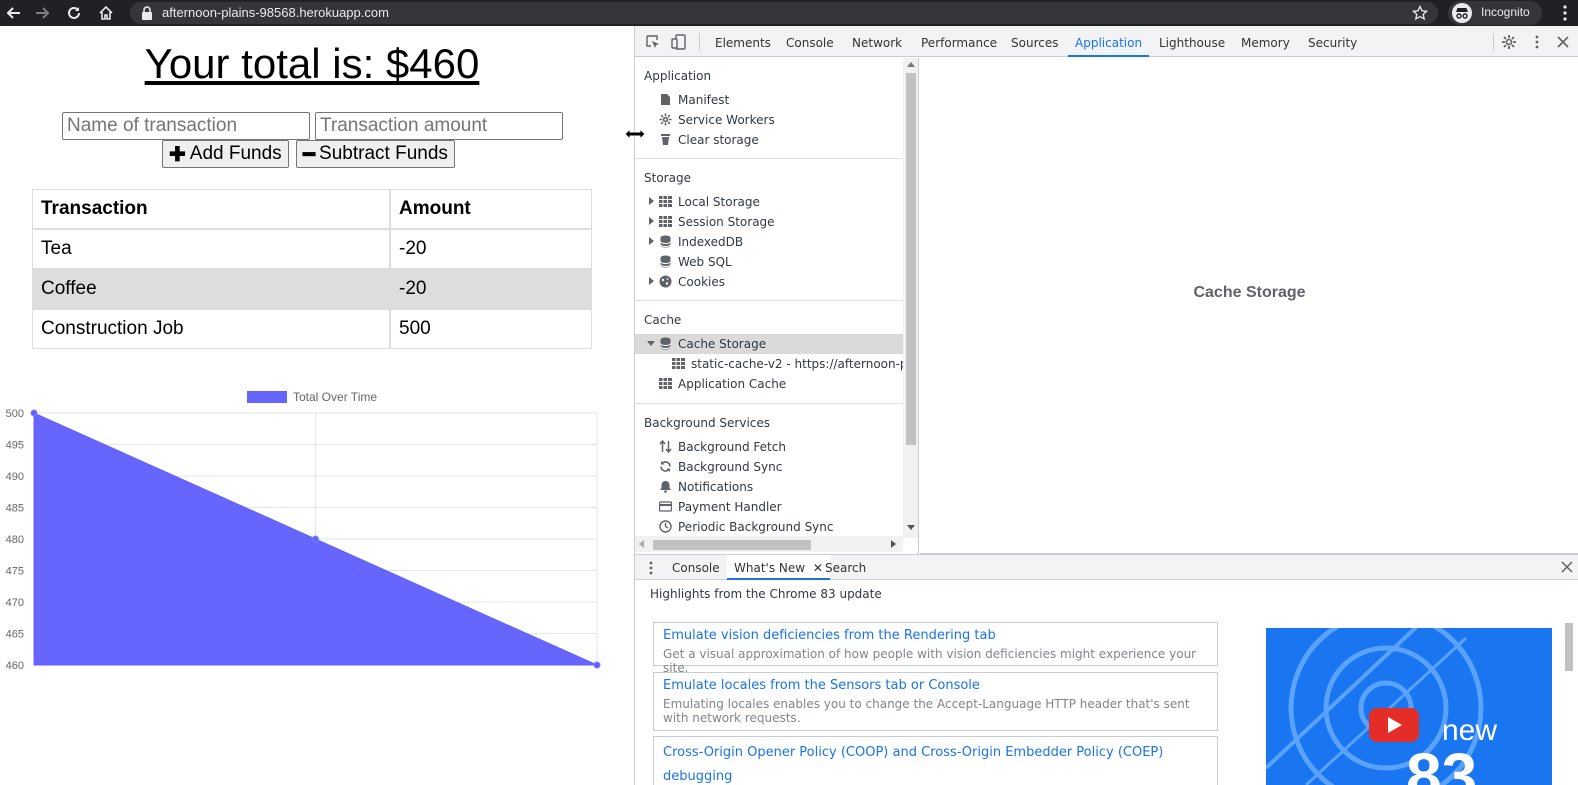 The image size is (1578, 785). What do you see at coordinates (1563, 42) in the screenshot?
I see `close-devtools-icon` at bounding box center [1563, 42].